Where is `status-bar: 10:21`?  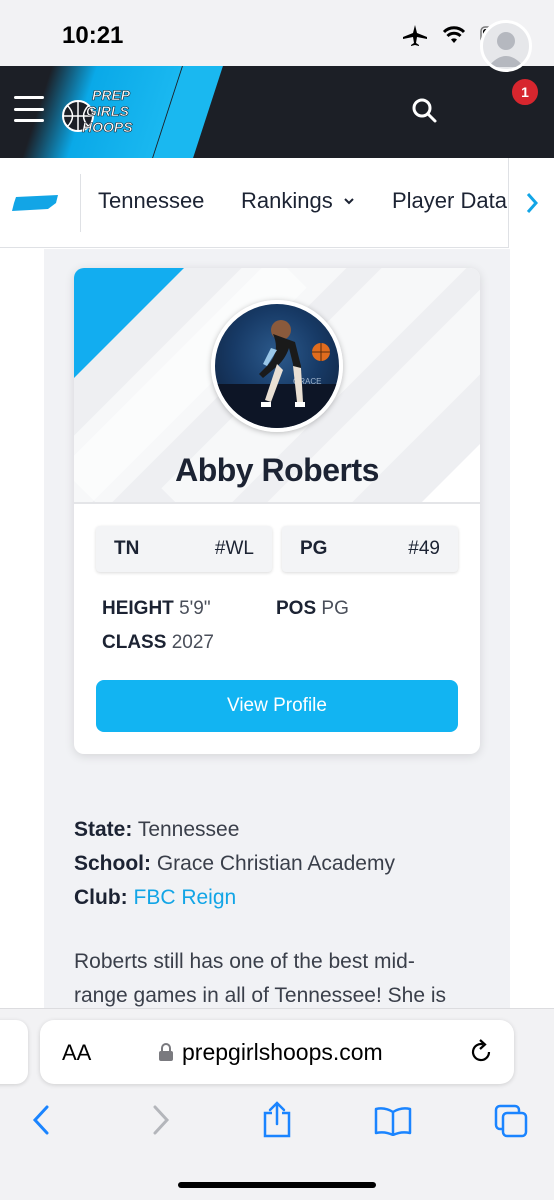
status-bar: 10:21 is located at coordinates (277, 33).